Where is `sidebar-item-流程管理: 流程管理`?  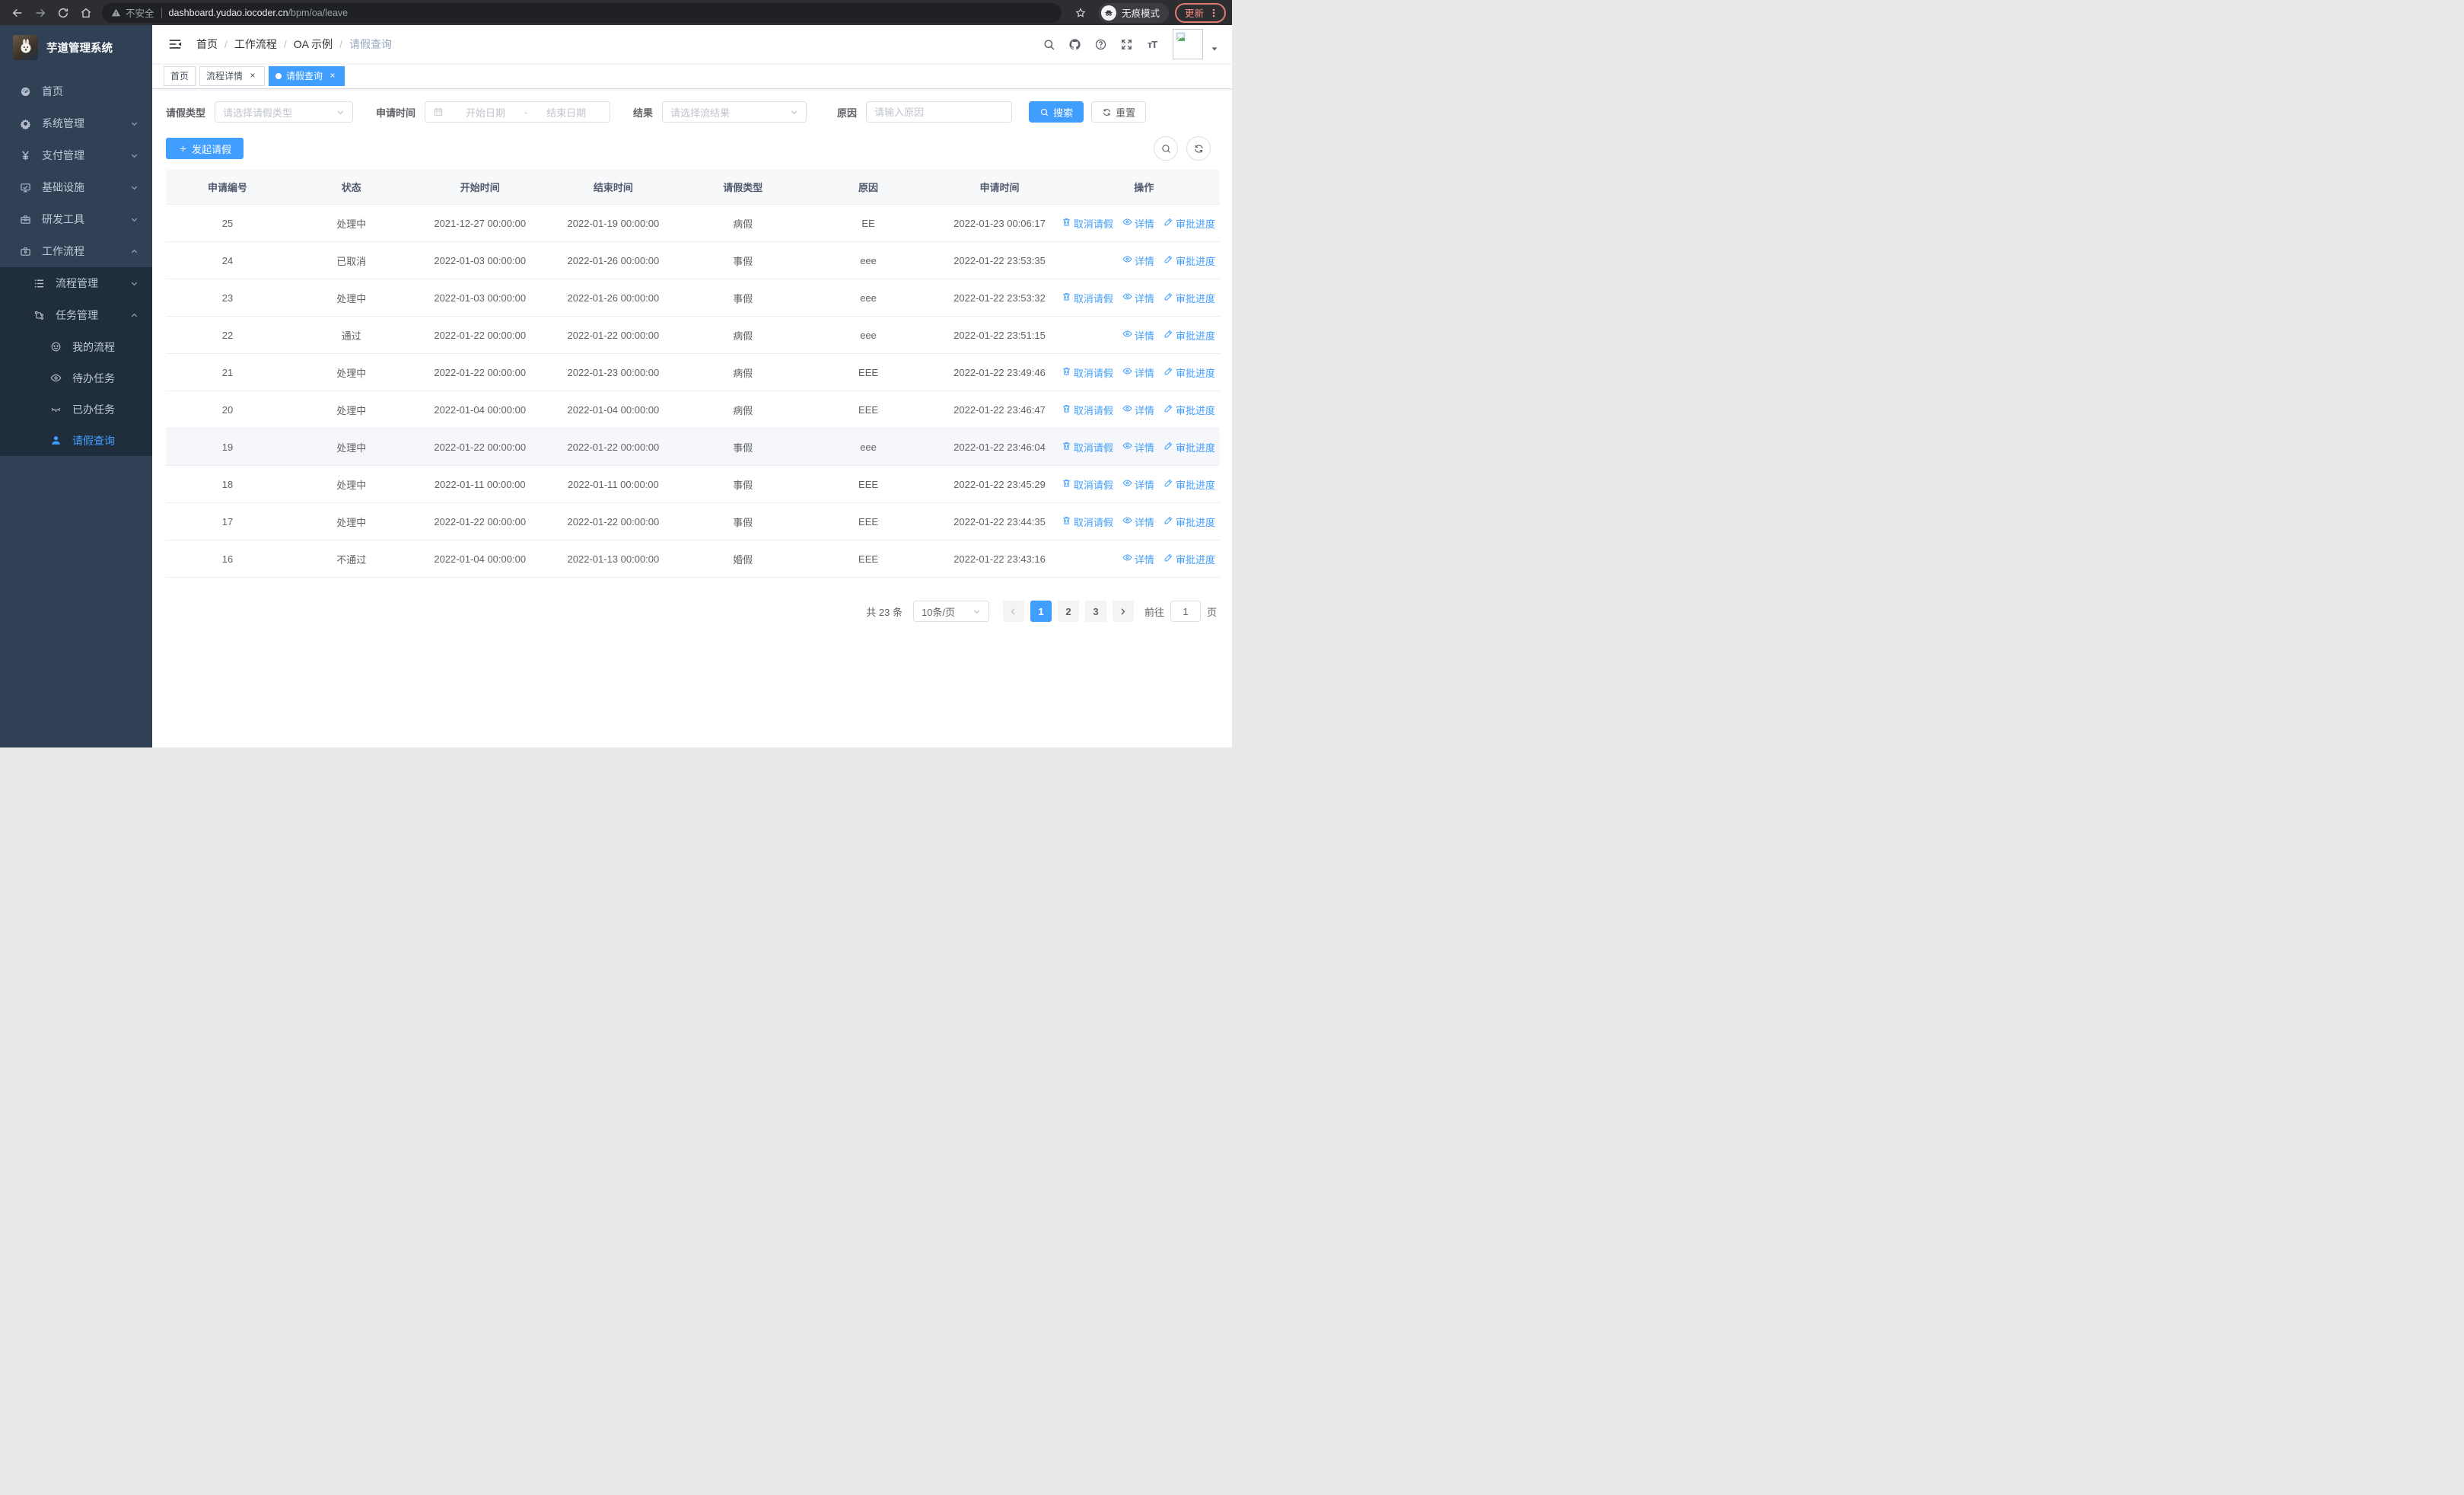 sidebar-item-流程管理: 流程管理 is located at coordinates (76, 283).